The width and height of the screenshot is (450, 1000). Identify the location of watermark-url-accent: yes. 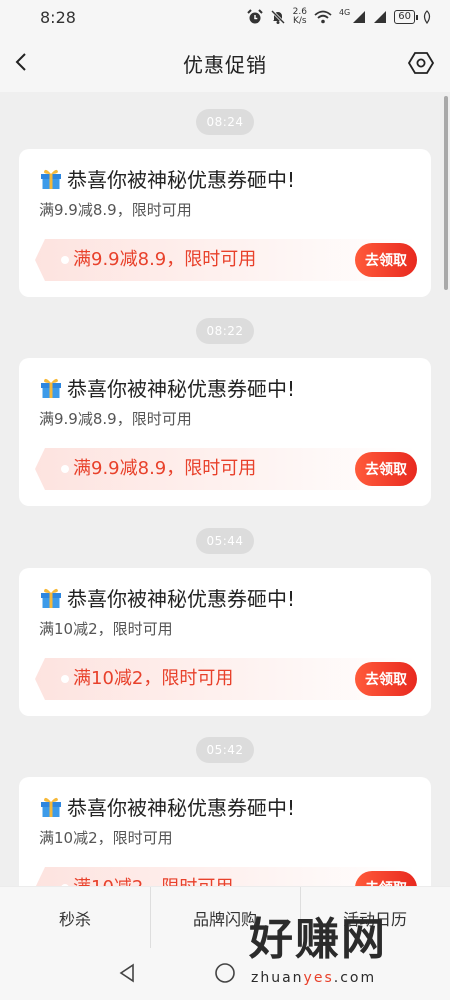
(318, 978).